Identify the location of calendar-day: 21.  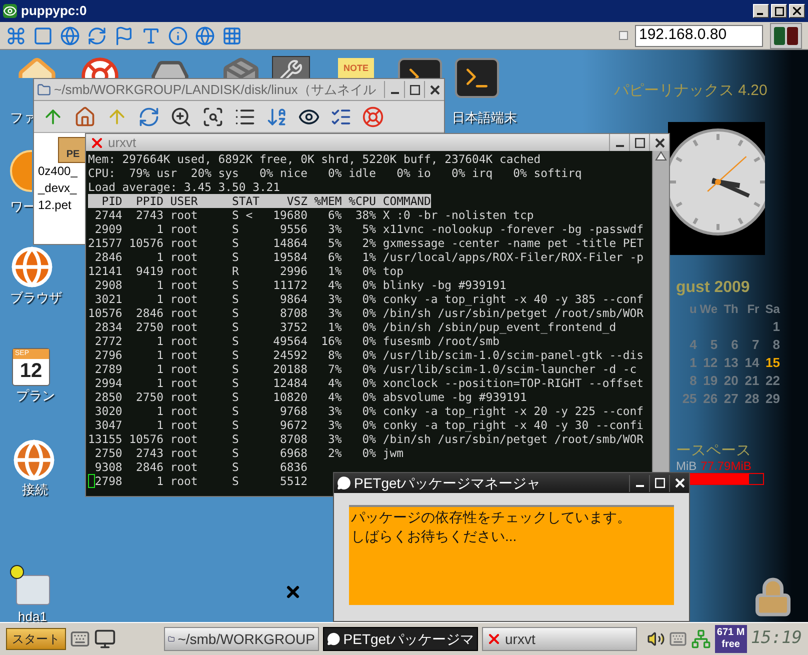
(749, 381).